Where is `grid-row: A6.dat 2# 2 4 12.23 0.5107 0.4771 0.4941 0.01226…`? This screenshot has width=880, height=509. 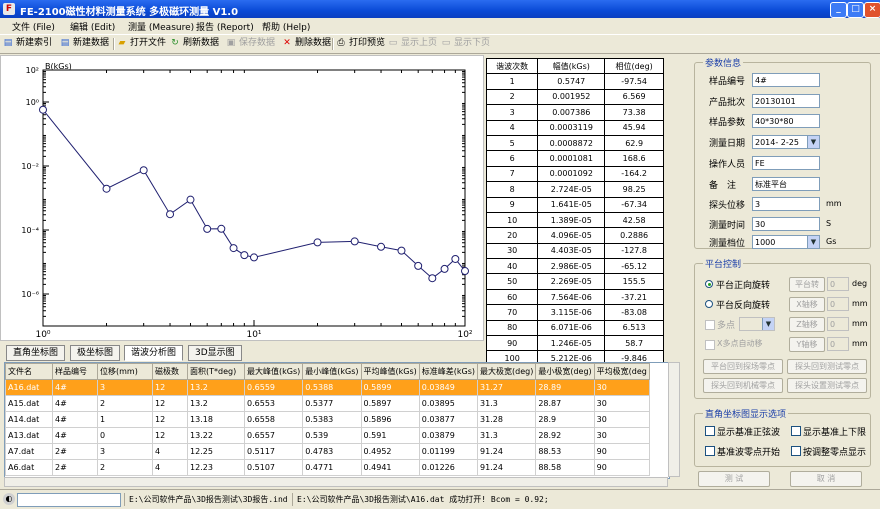 grid-row: A6.dat 2# 2 4 12.23 0.5107 0.4771 0.4941 0.01226… is located at coordinates (327, 467).